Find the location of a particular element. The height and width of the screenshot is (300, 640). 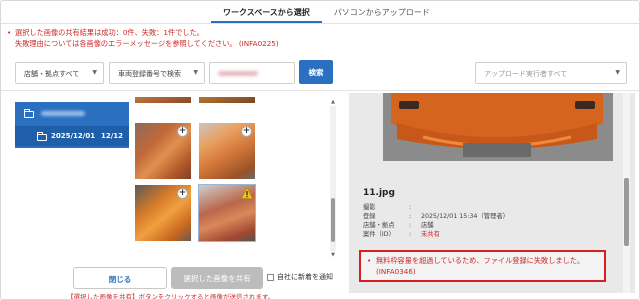

share-selected-button: 選択した画像を共有 is located at coordinates (217, 278).